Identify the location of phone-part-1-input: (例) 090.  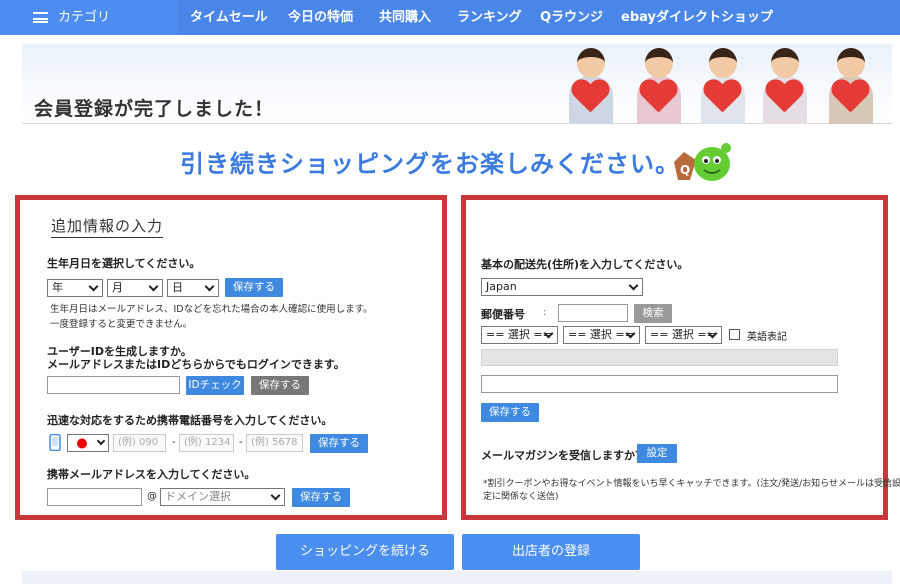
(139, 443).